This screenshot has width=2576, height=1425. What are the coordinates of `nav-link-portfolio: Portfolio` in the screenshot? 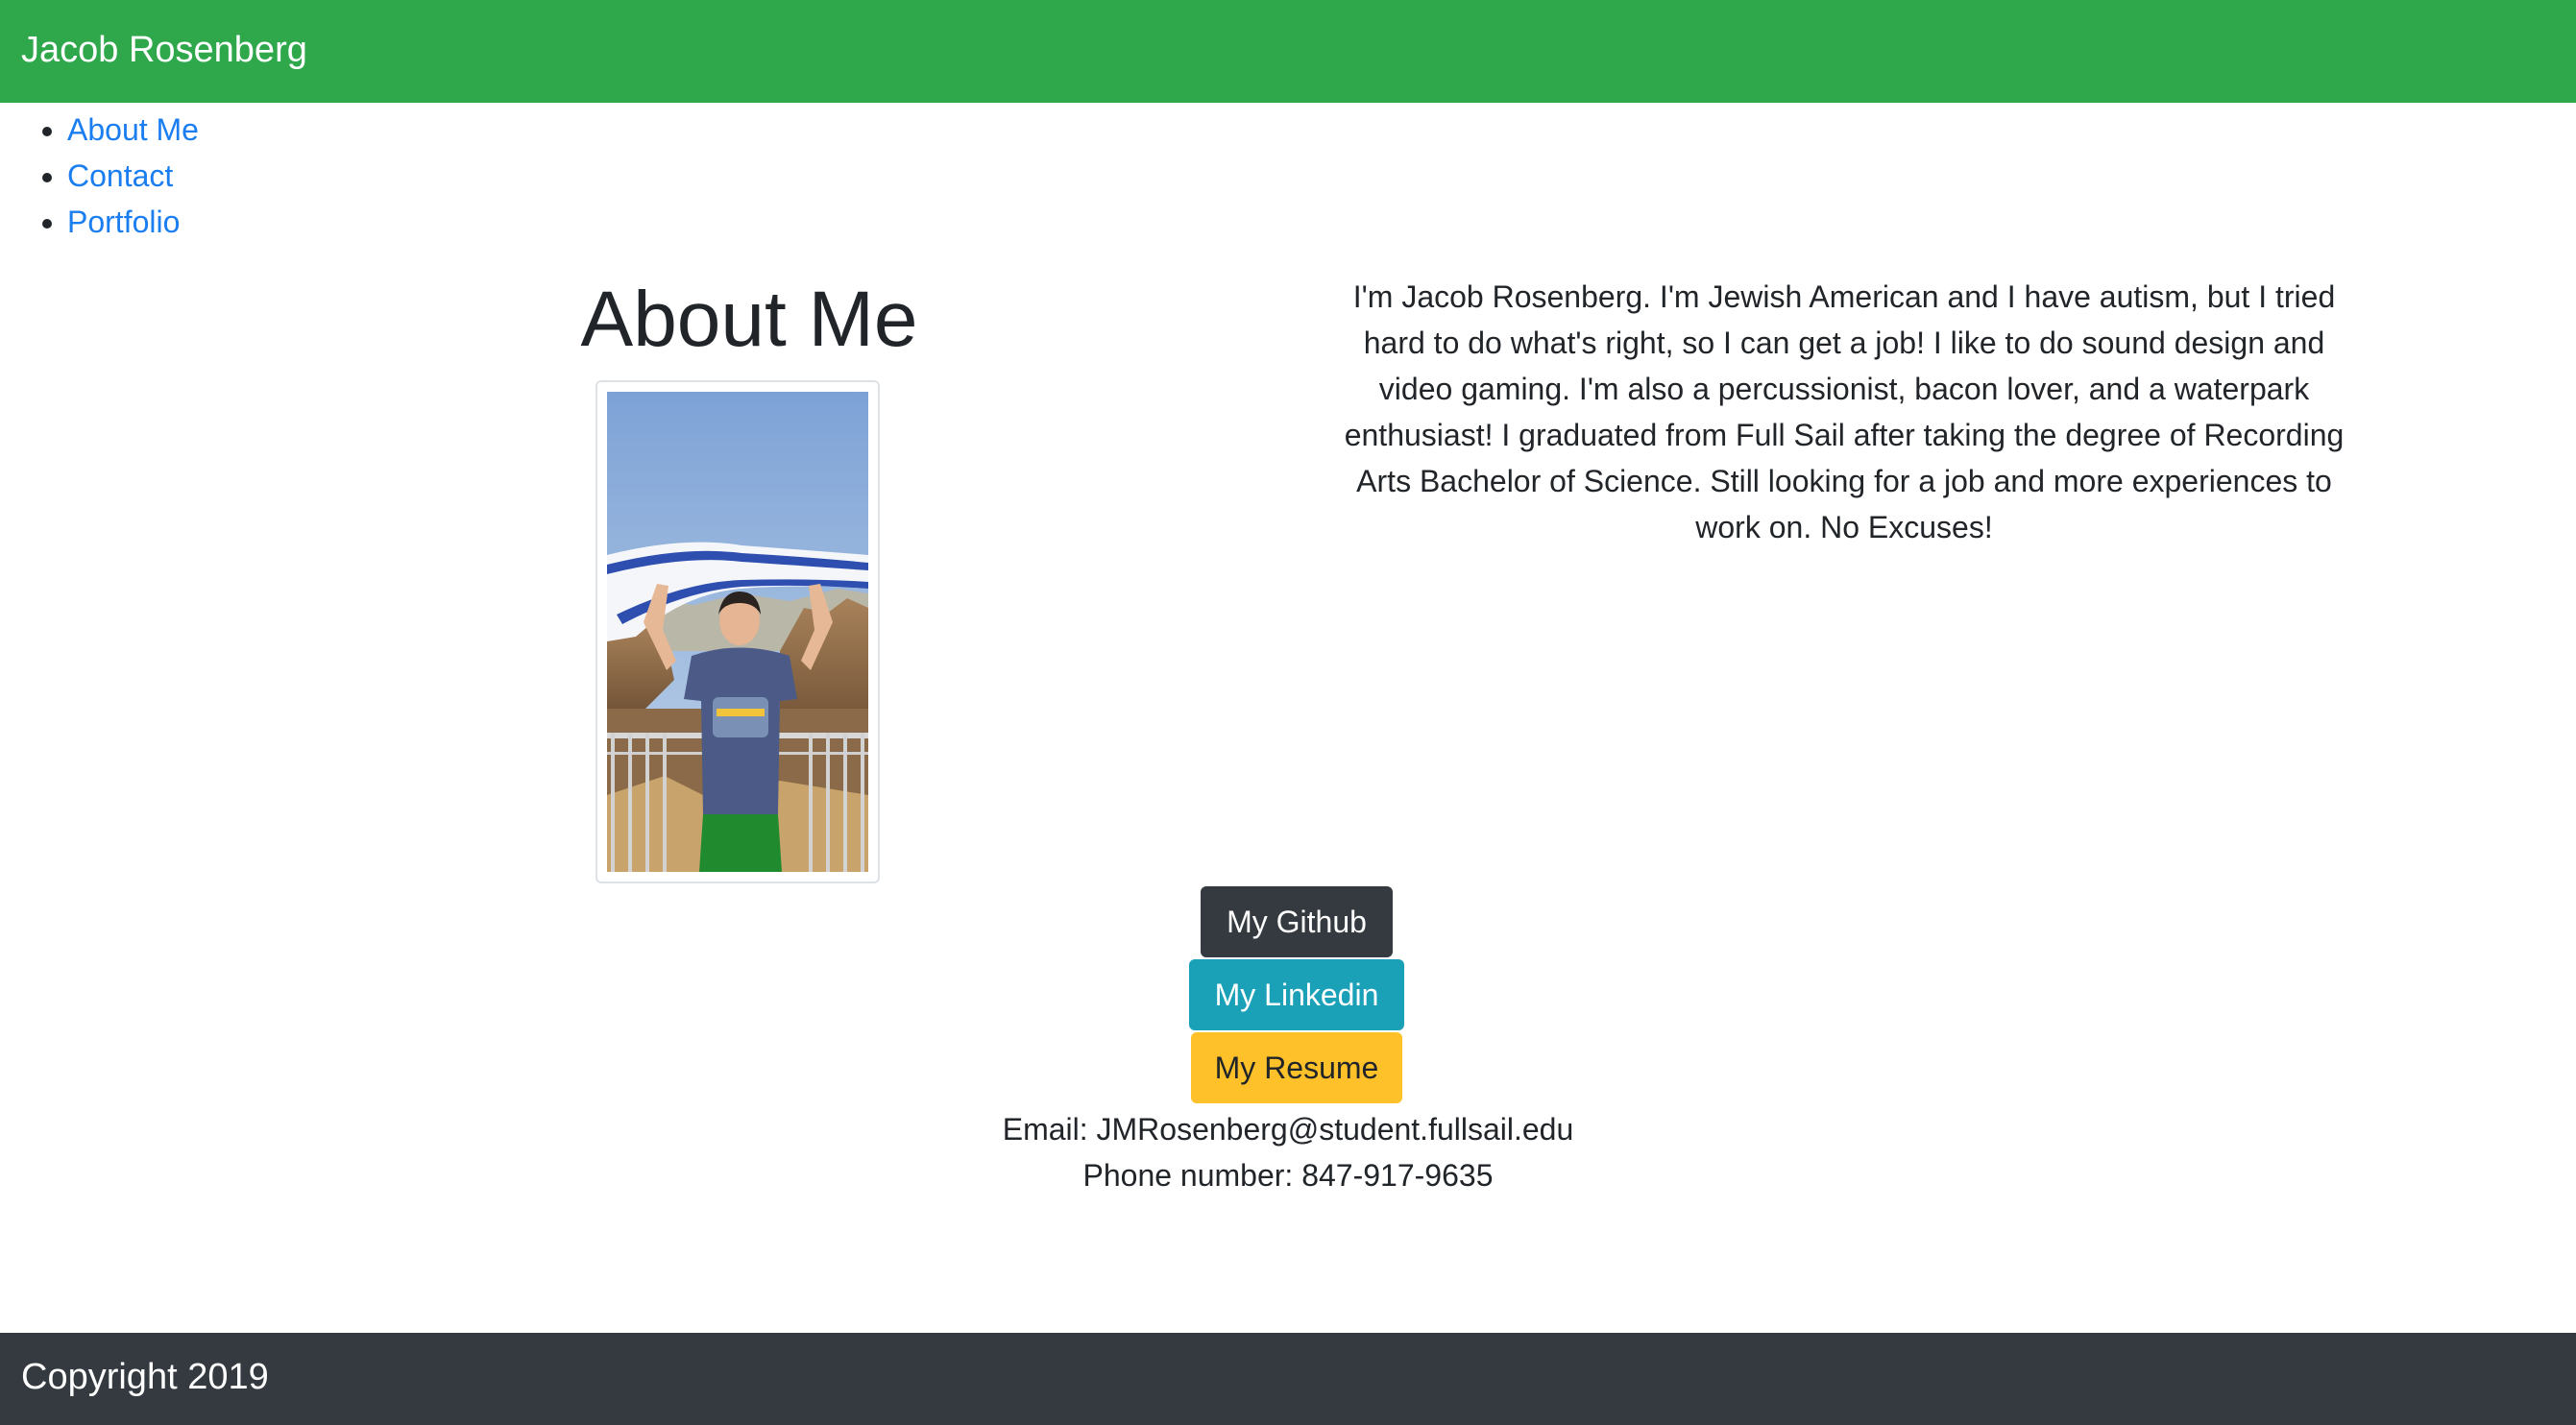 It's located at (124, 222).